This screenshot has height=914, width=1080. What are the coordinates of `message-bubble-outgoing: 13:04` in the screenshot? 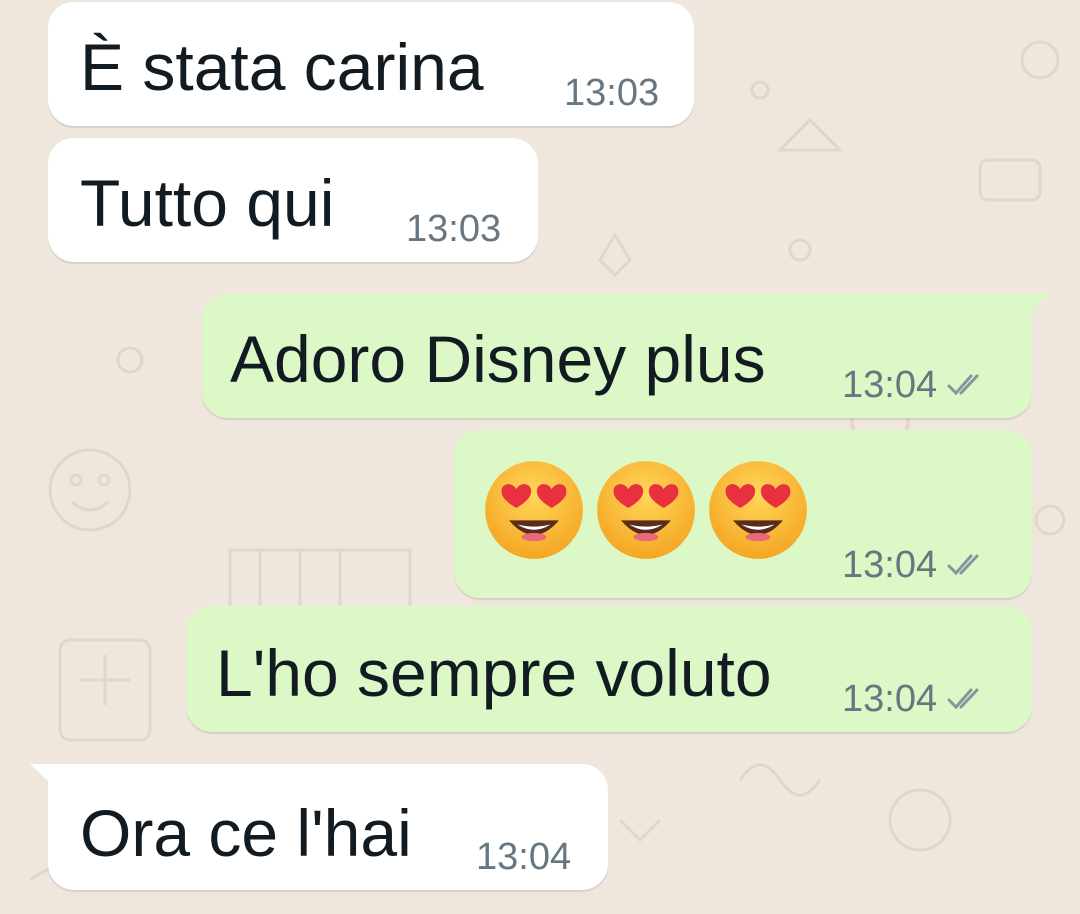 It's located at (743, 514).